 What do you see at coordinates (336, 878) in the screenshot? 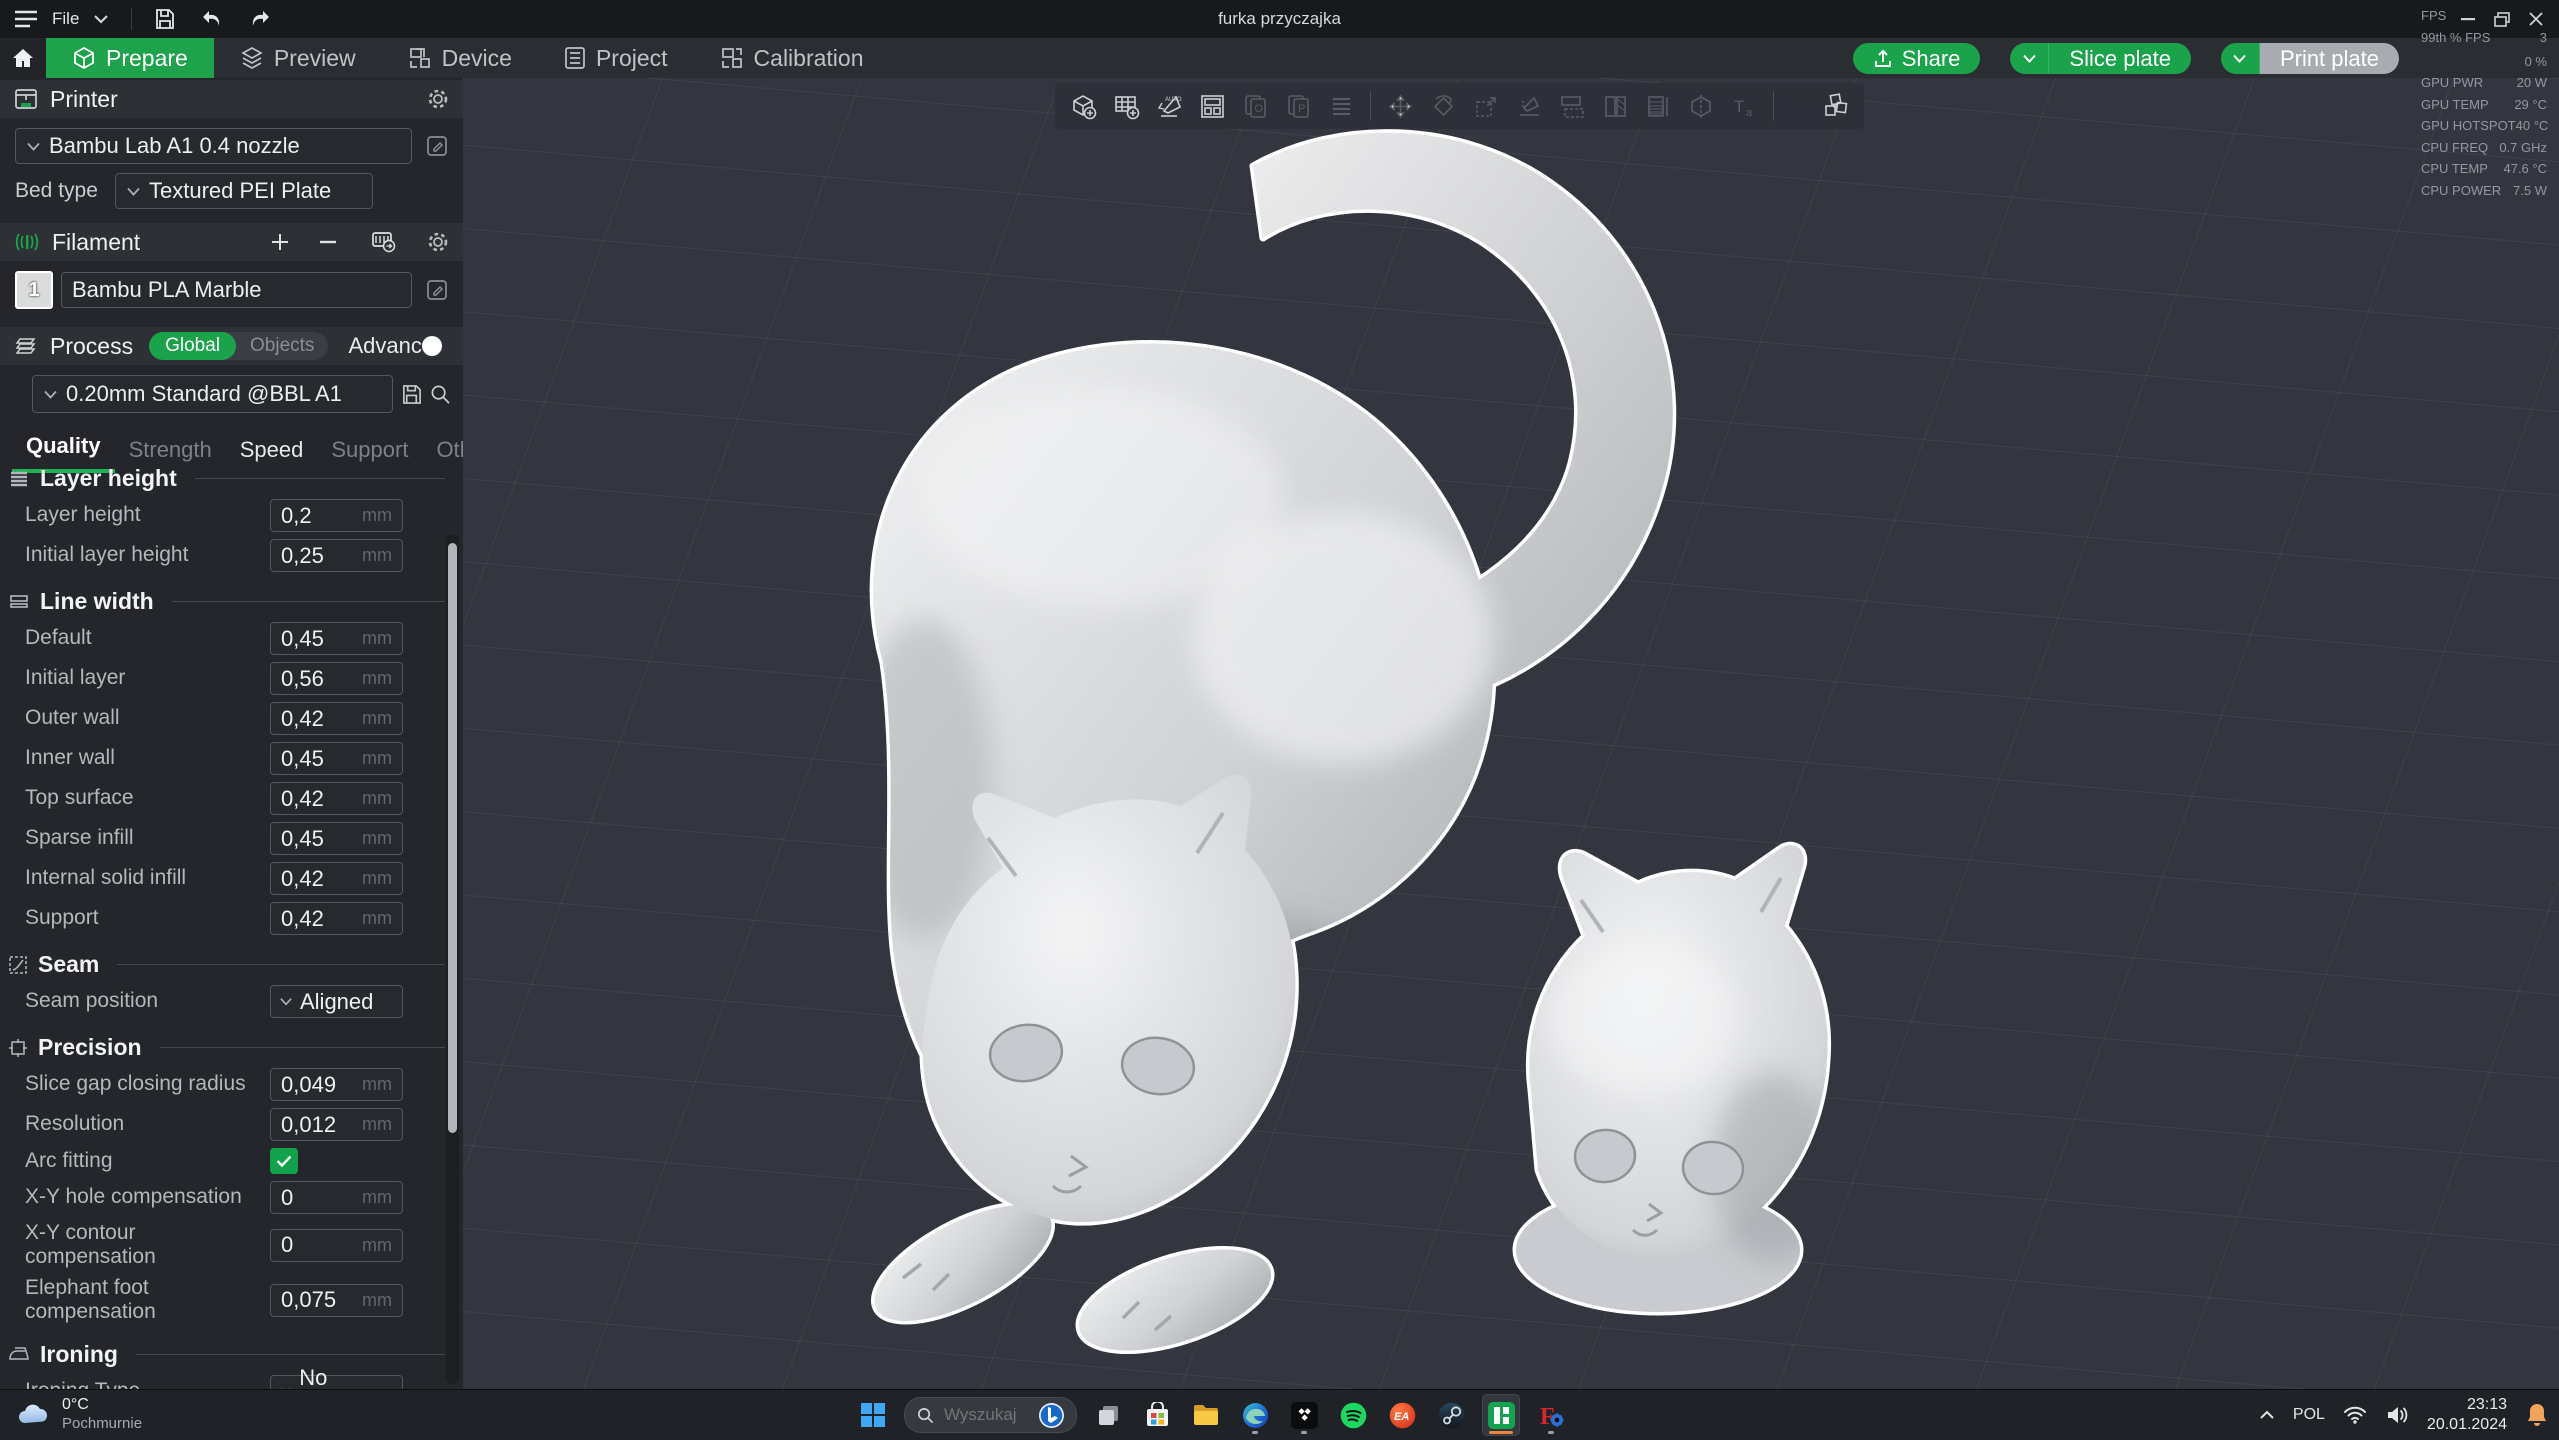
I see `line-width-internal-solid-input: 0,42 mm` at bounding box center [336, 878].